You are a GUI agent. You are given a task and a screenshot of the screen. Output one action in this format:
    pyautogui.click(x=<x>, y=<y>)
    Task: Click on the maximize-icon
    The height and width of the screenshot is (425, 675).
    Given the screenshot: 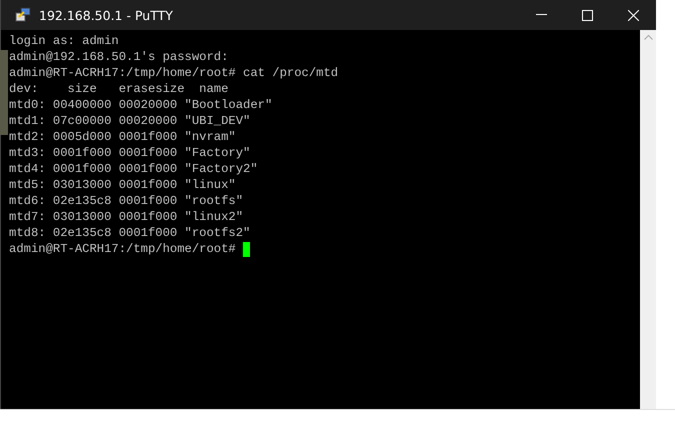 What is the action you would take?
    pyautogui.click(x=587, y=15)
    